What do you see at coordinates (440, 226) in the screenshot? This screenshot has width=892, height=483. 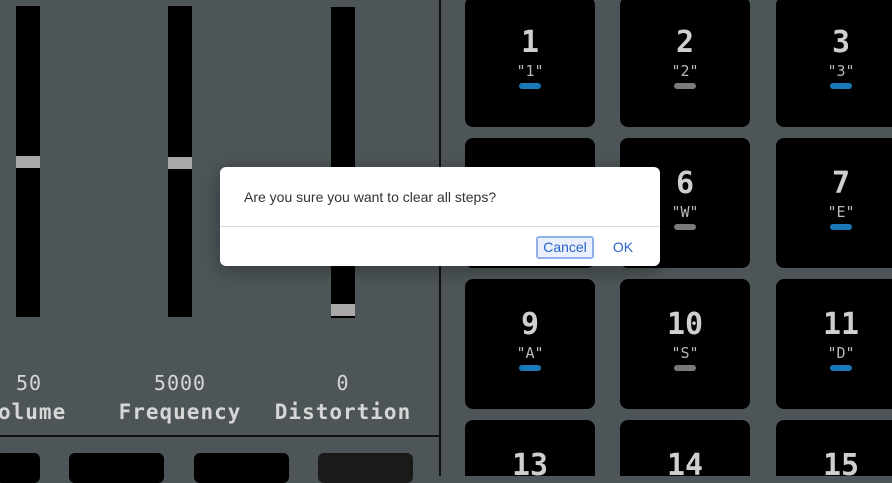 I see `dialog-separator` at bounding box center [440, 226].